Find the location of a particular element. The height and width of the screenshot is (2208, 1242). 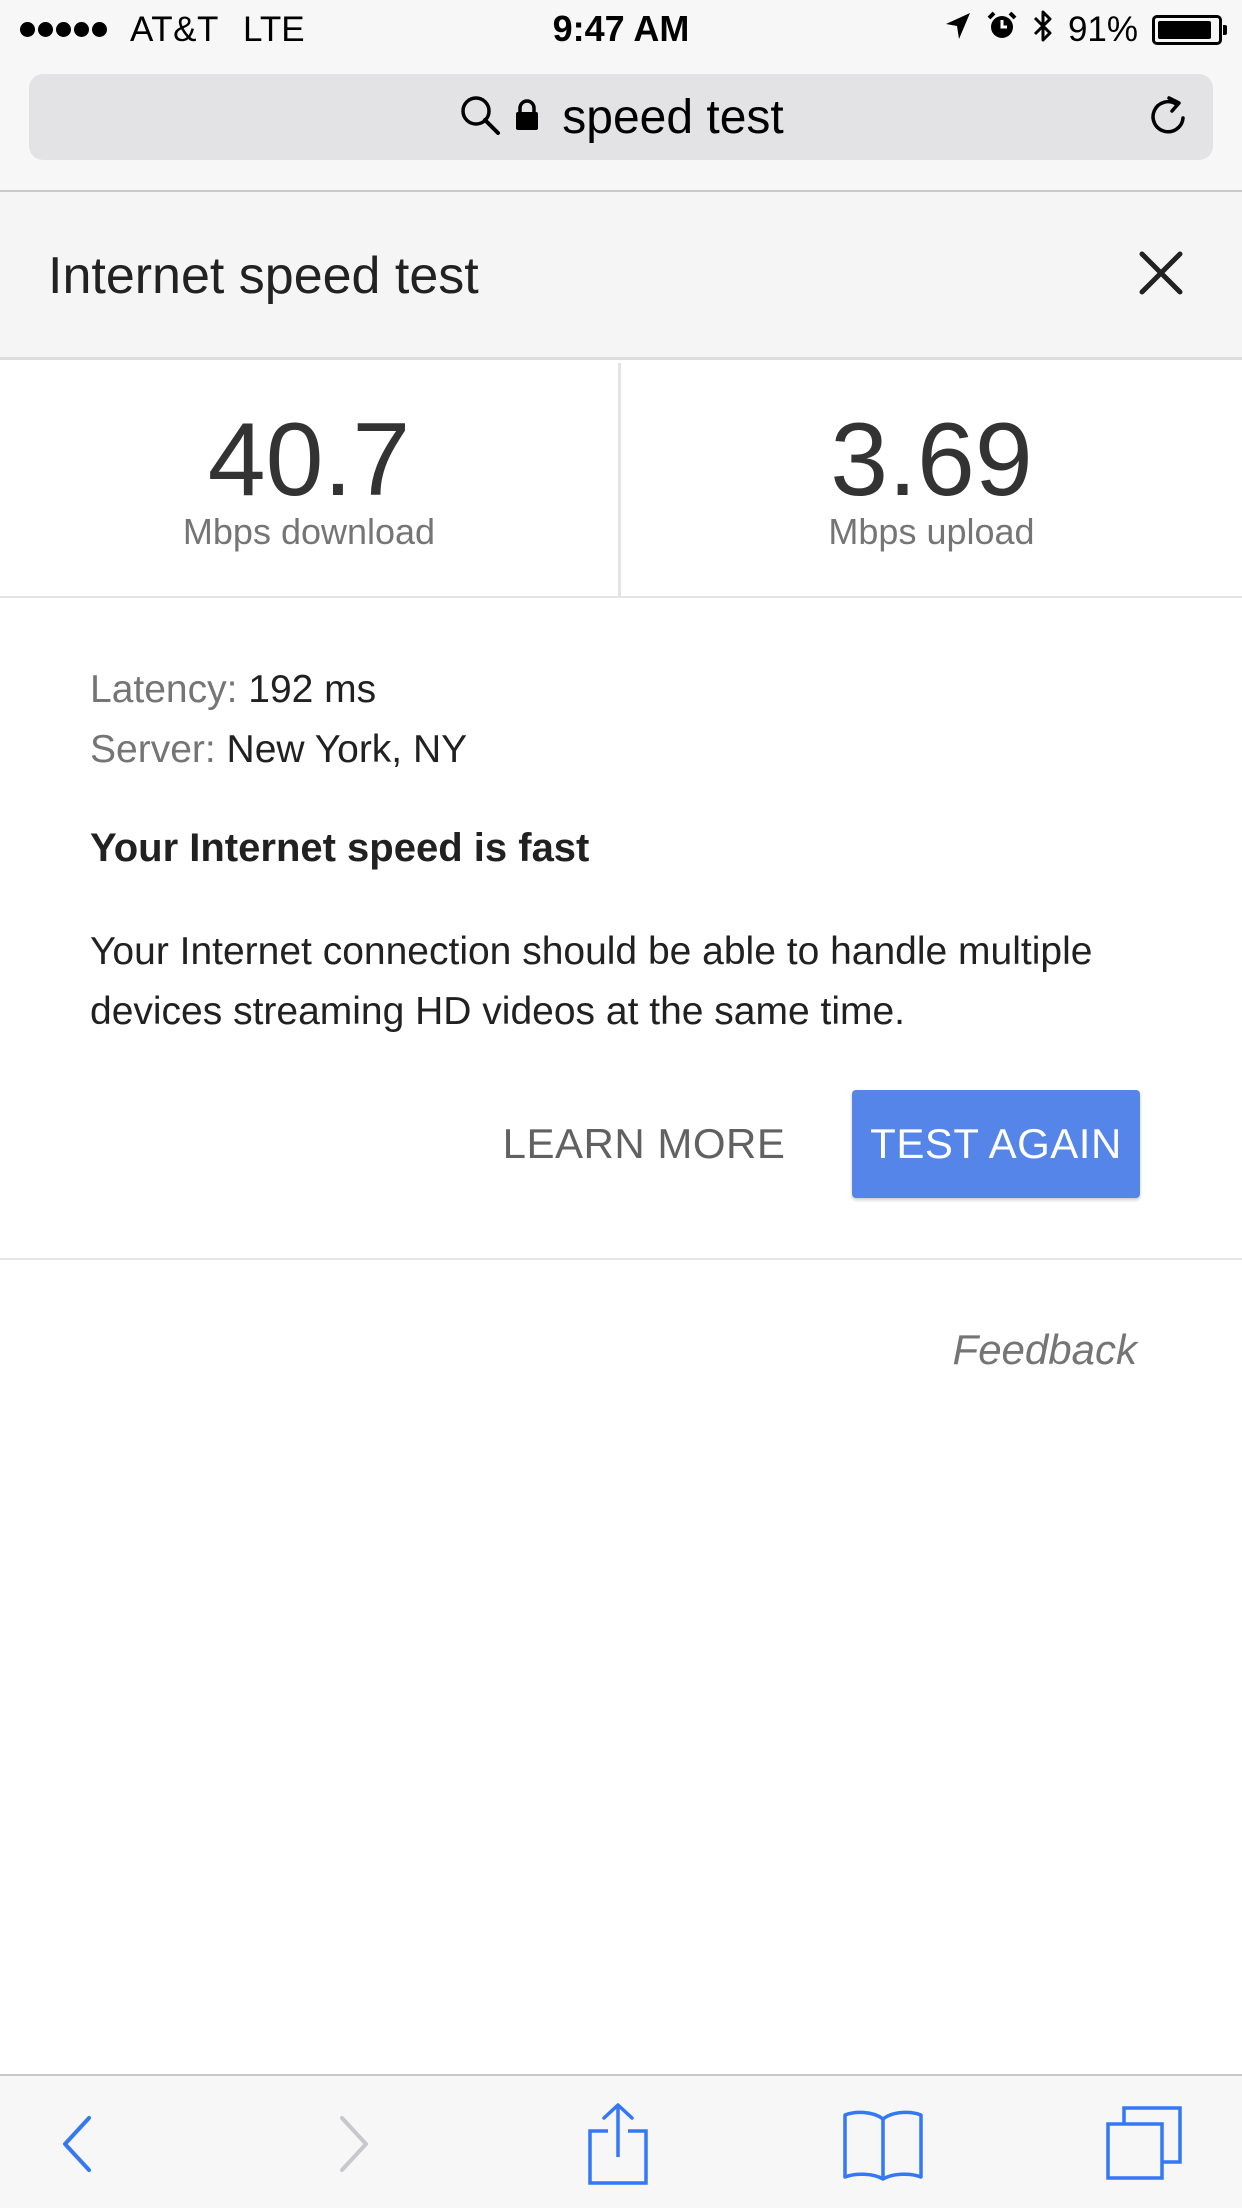

browser-toolbar is located at coordinates (621, 2141).